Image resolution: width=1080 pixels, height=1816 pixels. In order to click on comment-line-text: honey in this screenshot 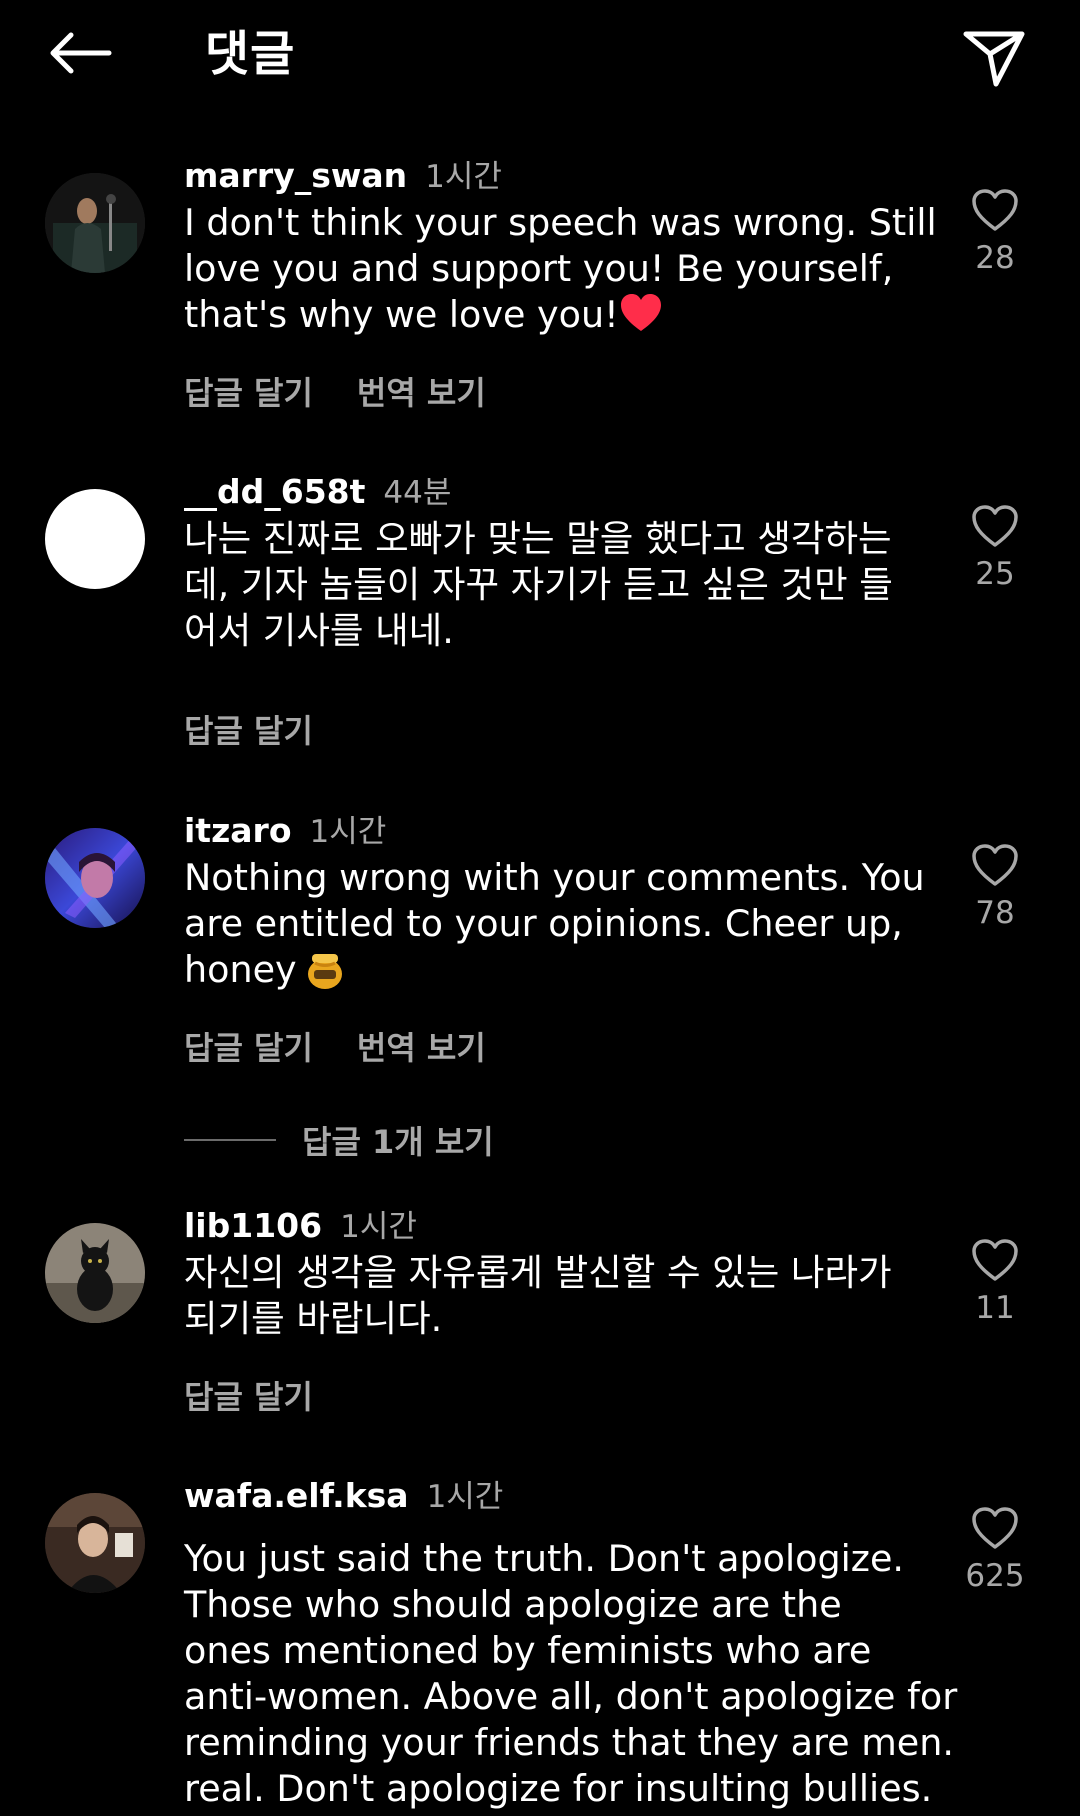, I will do `click(240, 969)`.